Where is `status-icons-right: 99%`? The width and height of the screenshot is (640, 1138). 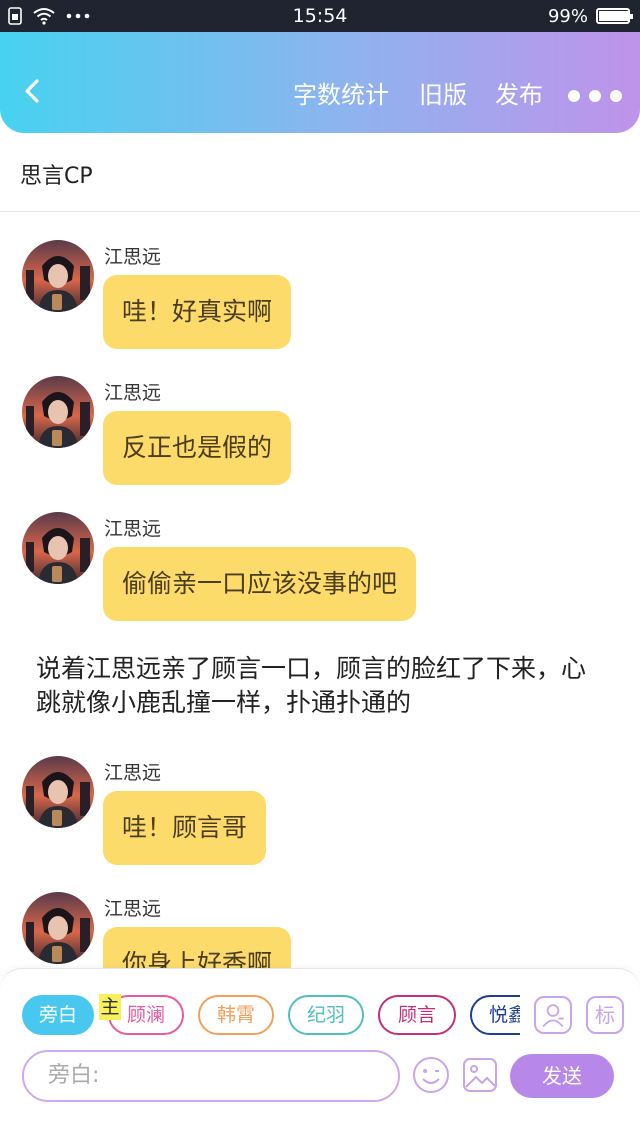
status-icons-right: 99% is located at coordinates (590, 16).